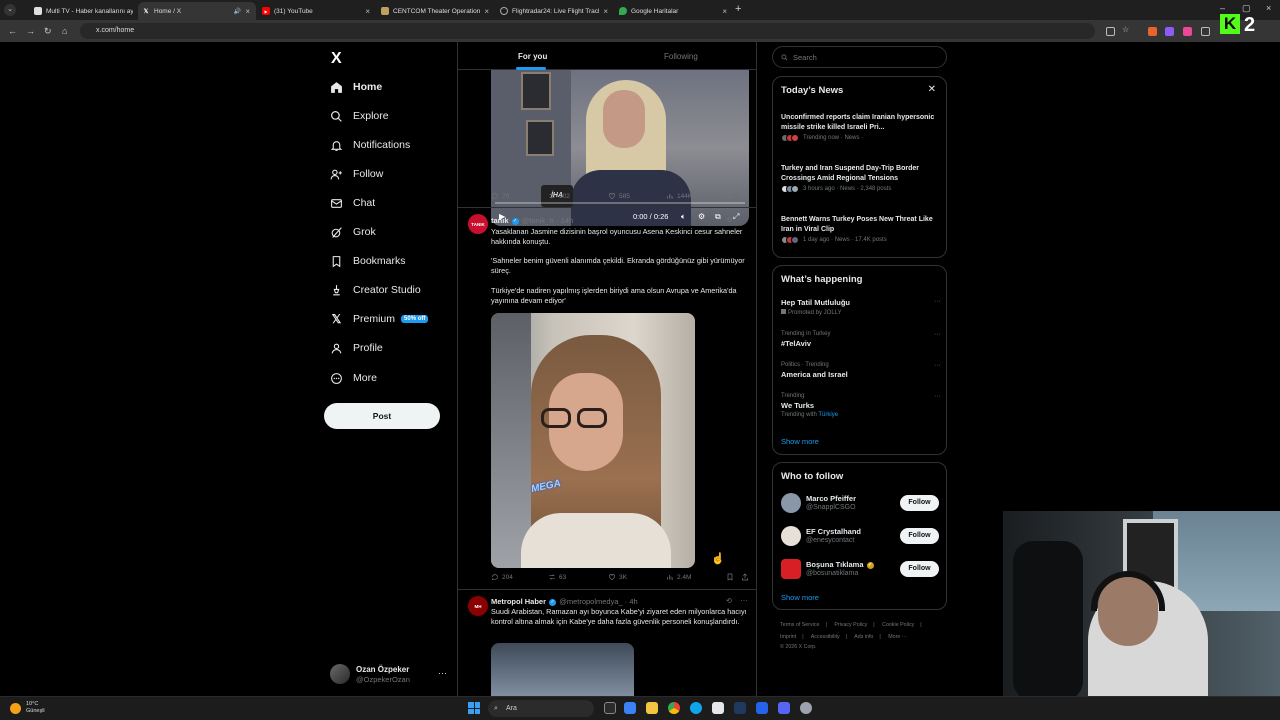 Image resolution: width=1280 pixels, height=720 pixels. I want to click on speaker-icon: 🔊, so click(237, 11).